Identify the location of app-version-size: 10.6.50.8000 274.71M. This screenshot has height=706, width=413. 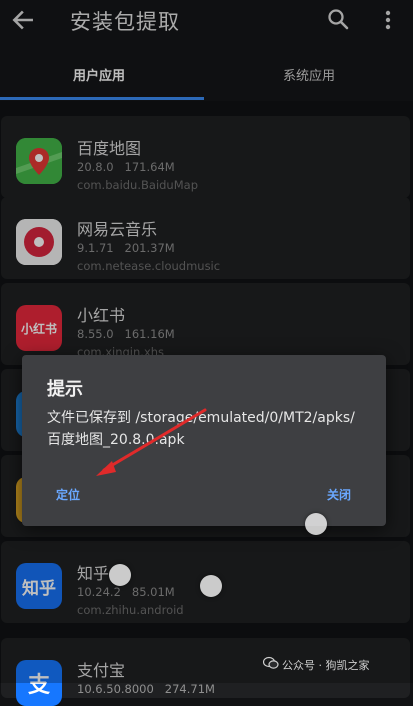
(146, 689).